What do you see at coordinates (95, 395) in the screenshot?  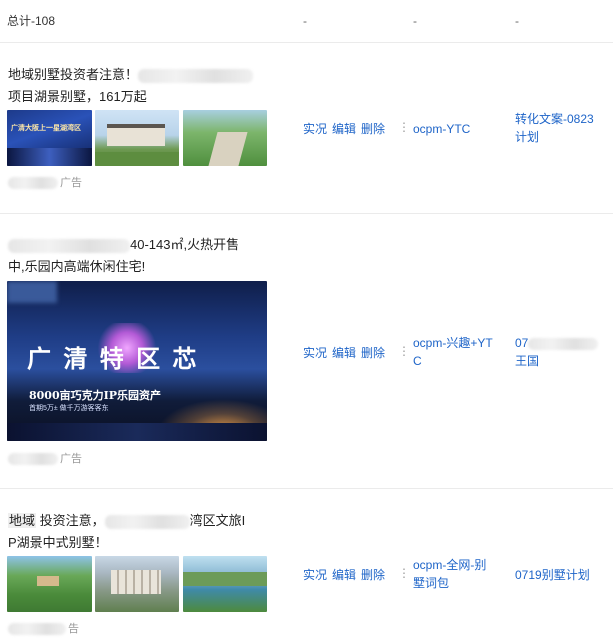 I see `banner-subtitle: 8000亩巧克力IP乐园资产` at bounding box center [95, 395].